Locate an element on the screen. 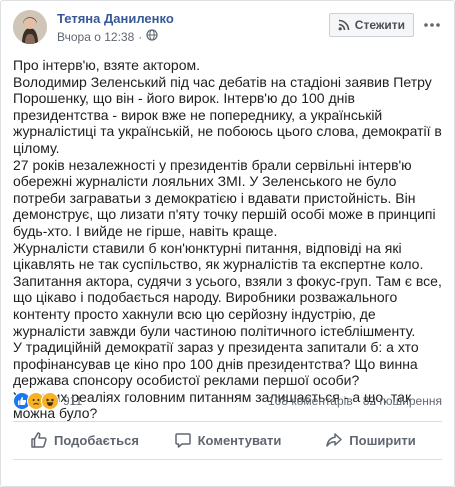  post-header: Тетяна Даниленко Вчора о 12:38 · Стежити is located at coordinates (228, 27).